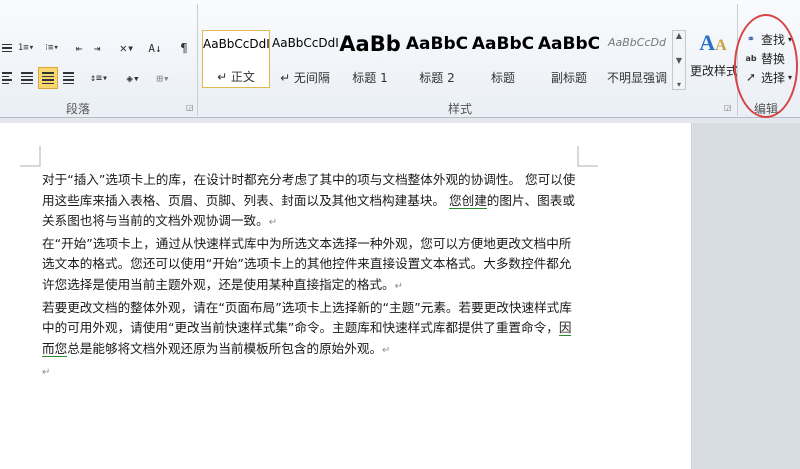 The image size is (800, 469). I want to click on change-styles-icon: AA, so click(713, 42).